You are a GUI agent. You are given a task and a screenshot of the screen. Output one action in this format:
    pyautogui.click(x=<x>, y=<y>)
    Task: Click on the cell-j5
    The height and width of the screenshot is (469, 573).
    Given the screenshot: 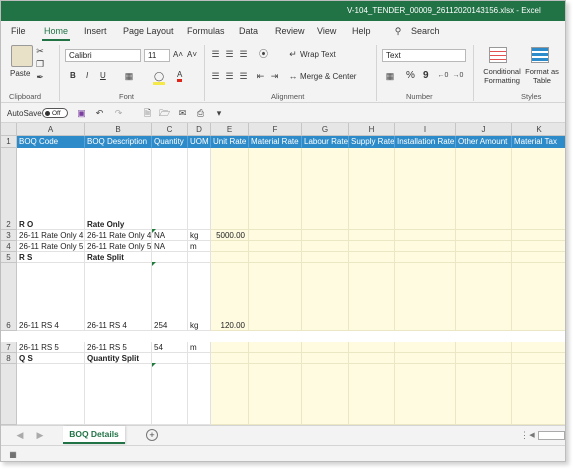 What is the action you would take?
    pyautogui.click(x=484, y=257)
    